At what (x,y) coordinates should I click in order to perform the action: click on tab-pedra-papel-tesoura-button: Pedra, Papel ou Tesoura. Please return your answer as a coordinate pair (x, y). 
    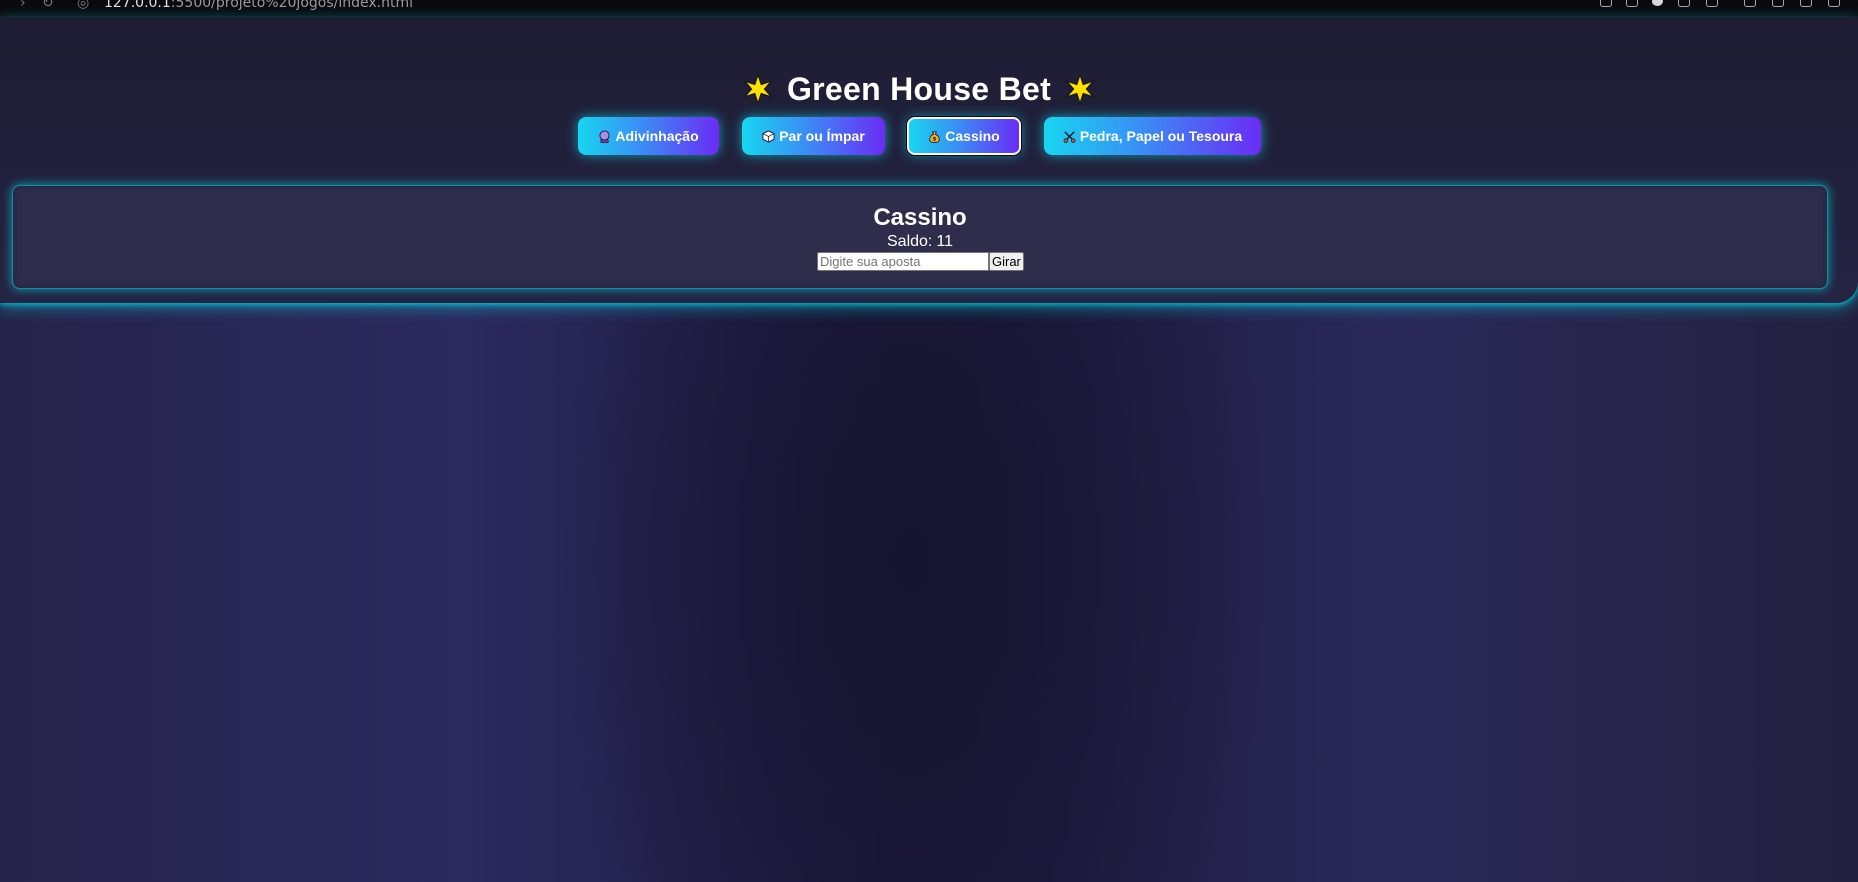
    Looking at the image, I should click on (1152, 136).